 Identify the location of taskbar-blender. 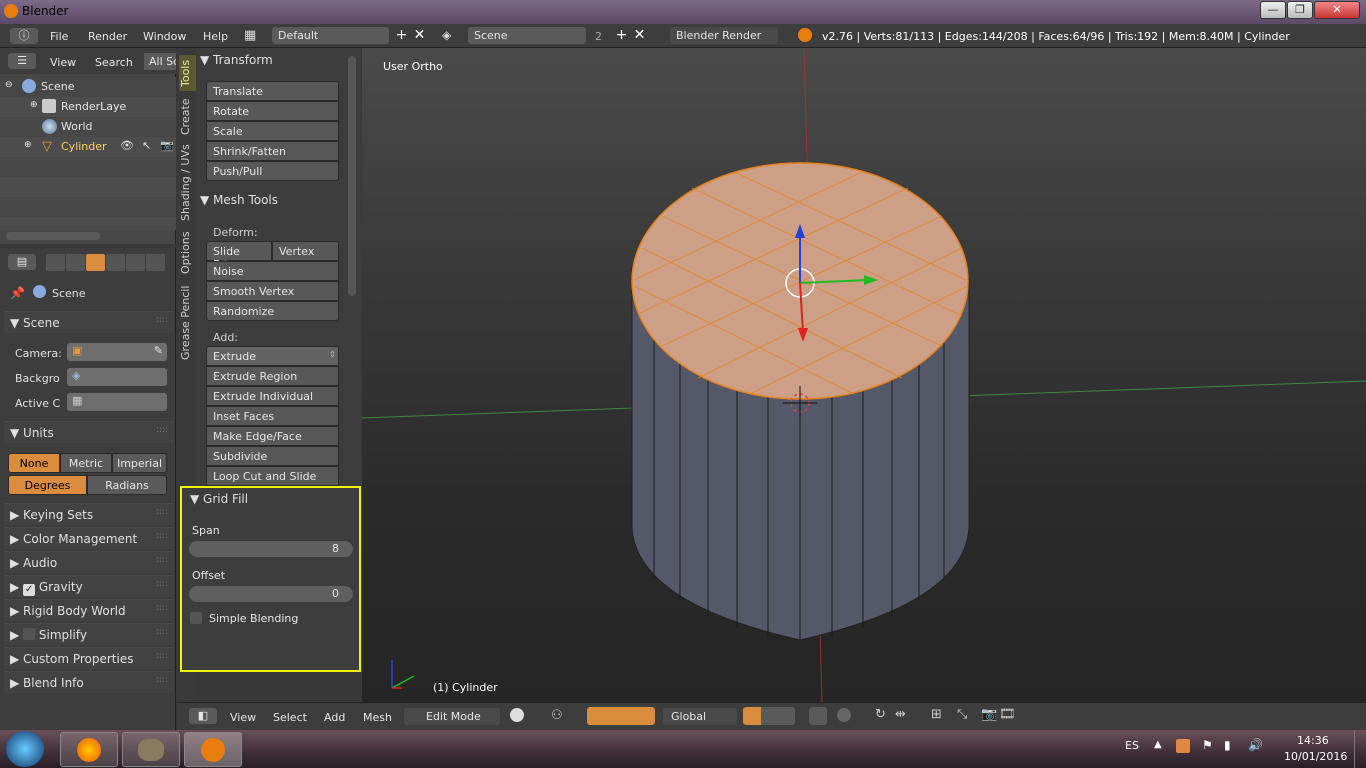
(213, 749).